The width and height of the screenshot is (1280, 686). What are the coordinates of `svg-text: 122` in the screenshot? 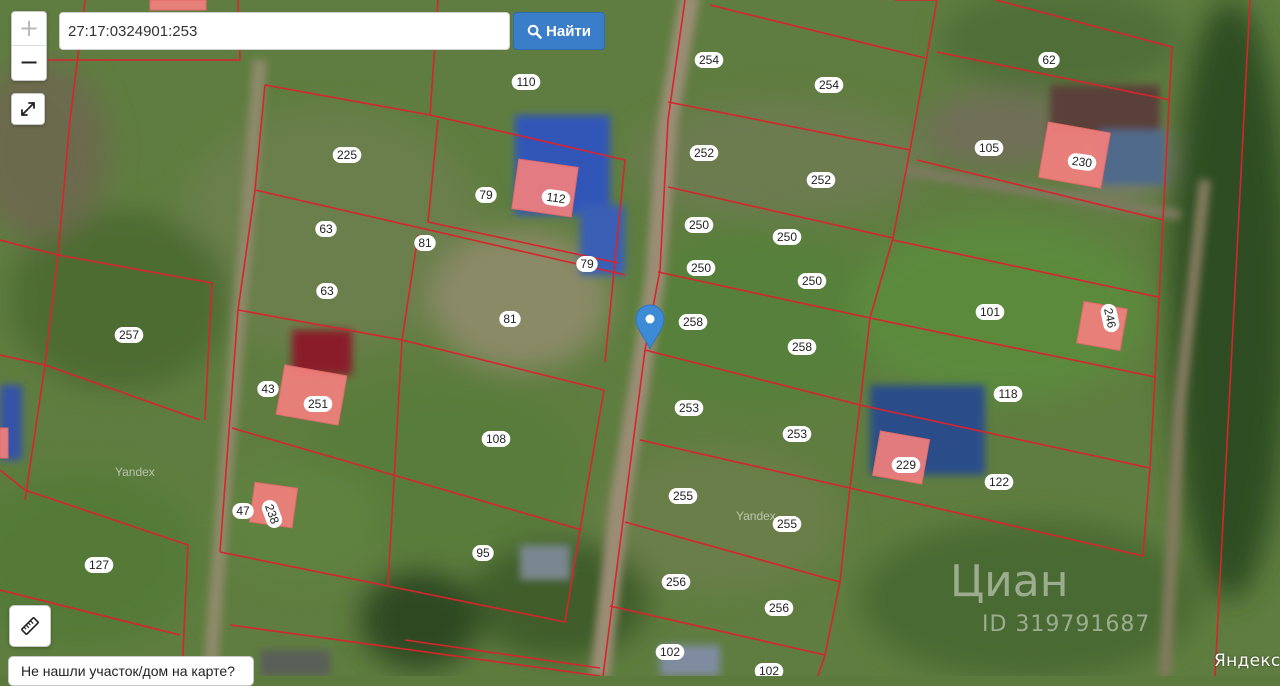 It's located at (999, 482).